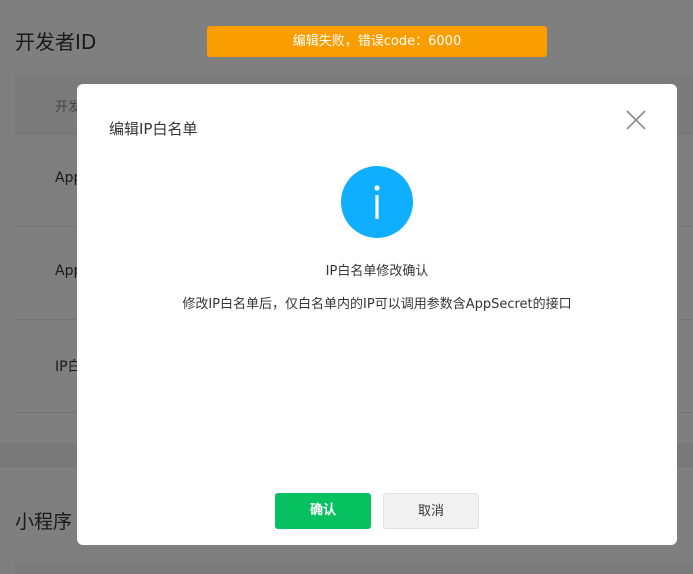  Describe the element at coordinates (377, 202) in the screenshot. I see `info-icon` at that location.